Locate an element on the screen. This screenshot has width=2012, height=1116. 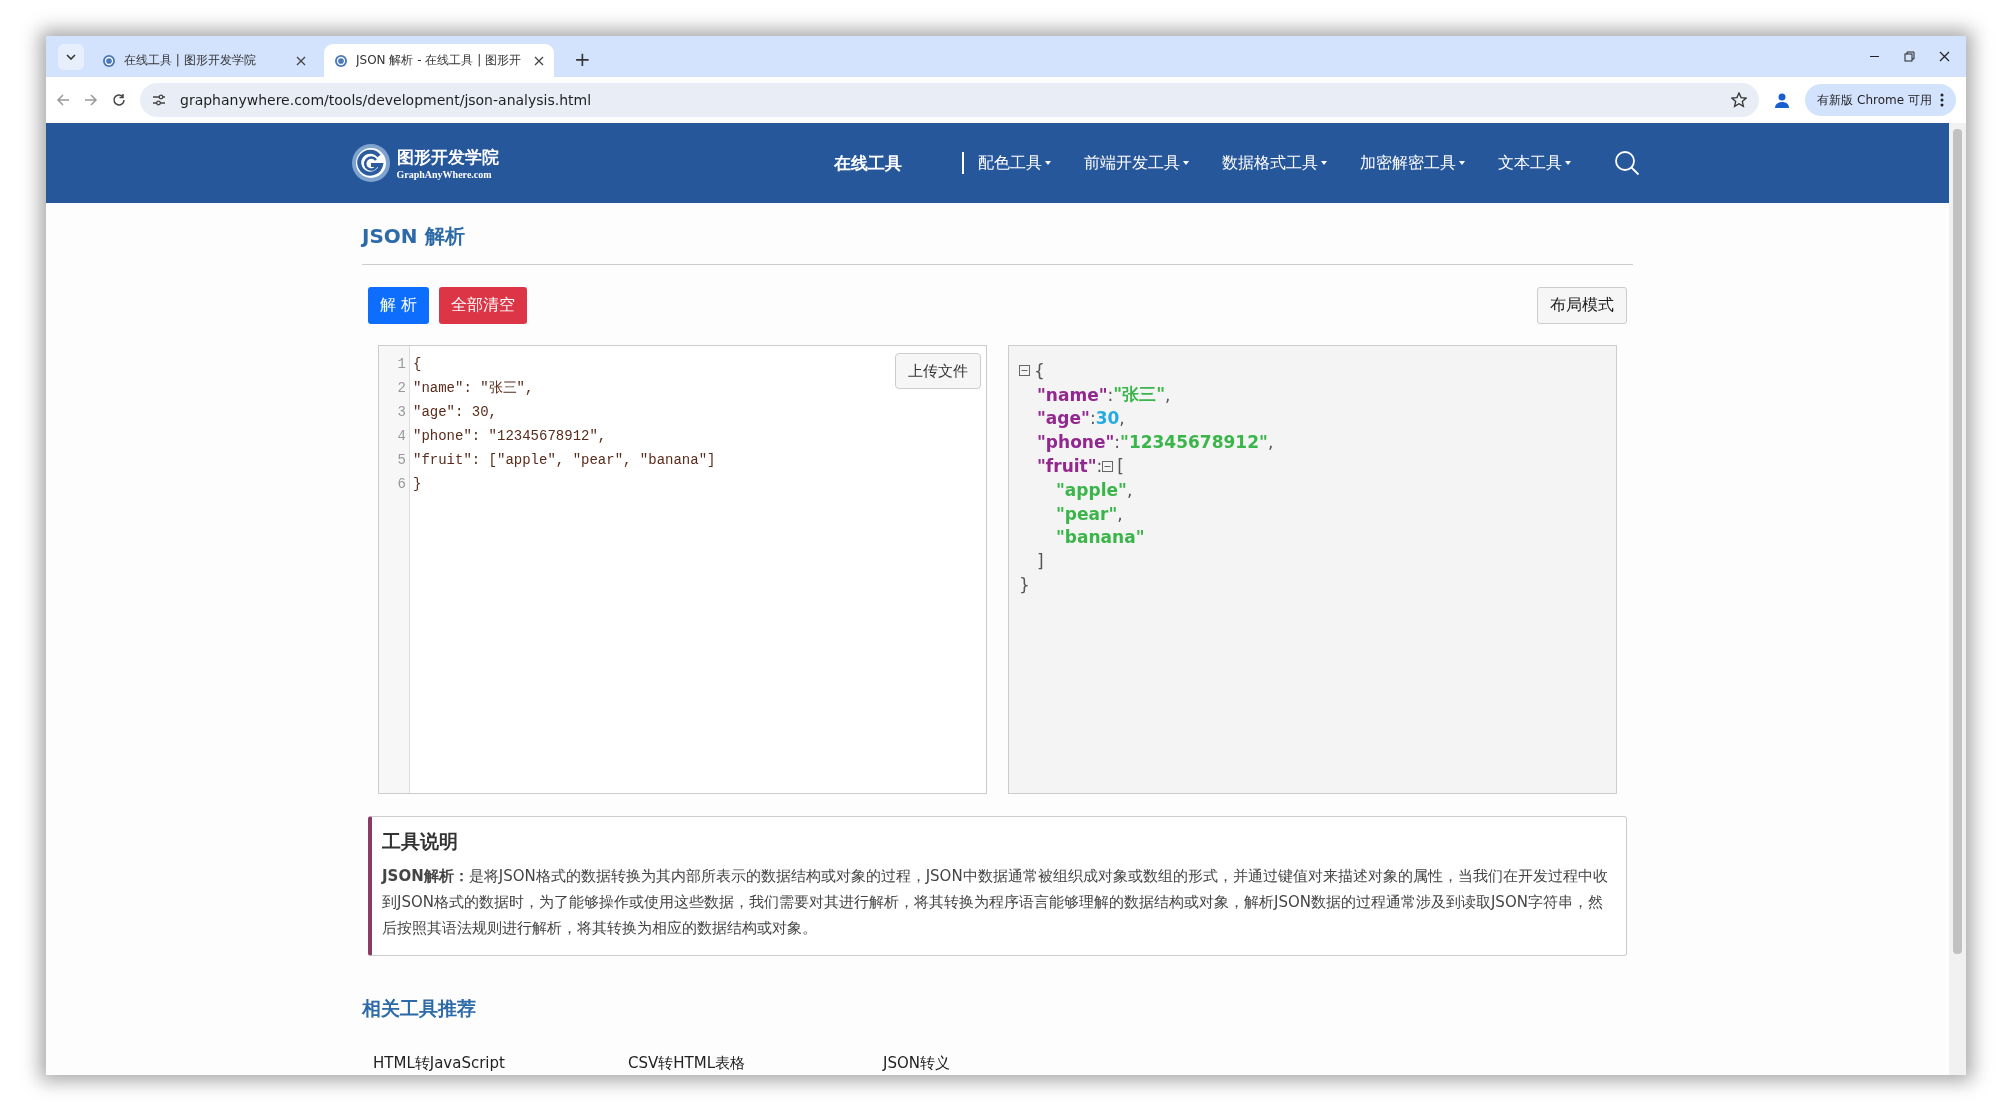
scrollbar-thumb is located at coordinates (1957, 541).